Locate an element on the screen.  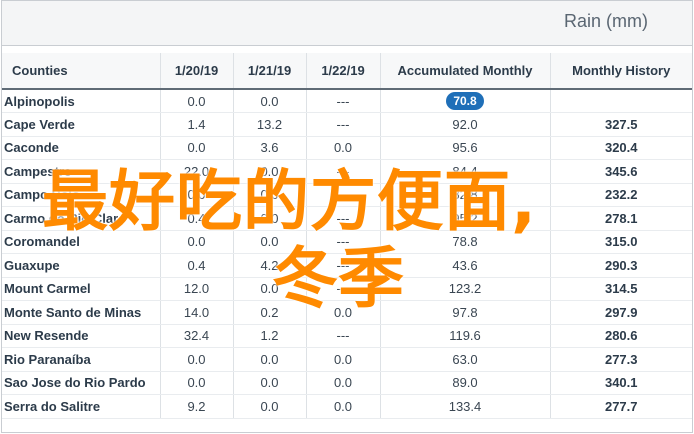
accumulated-value: 70.8 is located at coordinates (464, 101).